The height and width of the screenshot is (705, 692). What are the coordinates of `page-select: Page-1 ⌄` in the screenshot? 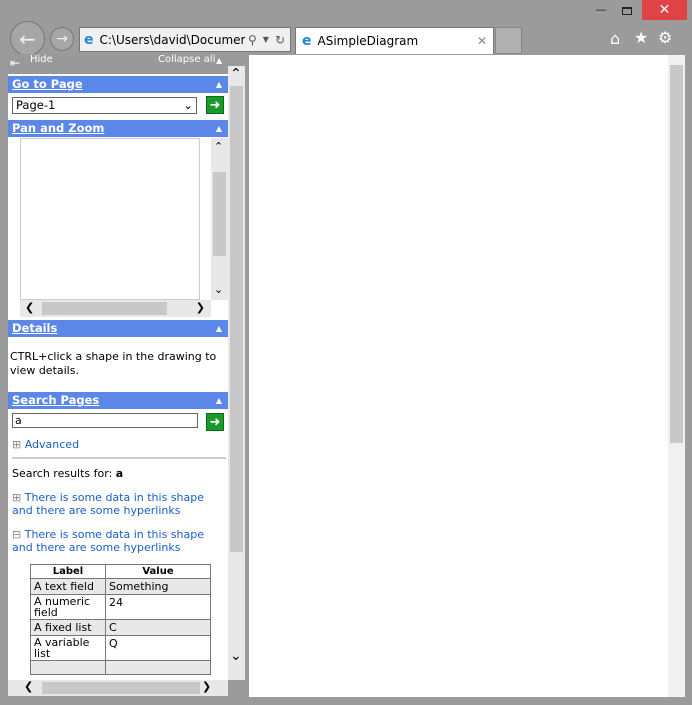 It's located at (104, 105).